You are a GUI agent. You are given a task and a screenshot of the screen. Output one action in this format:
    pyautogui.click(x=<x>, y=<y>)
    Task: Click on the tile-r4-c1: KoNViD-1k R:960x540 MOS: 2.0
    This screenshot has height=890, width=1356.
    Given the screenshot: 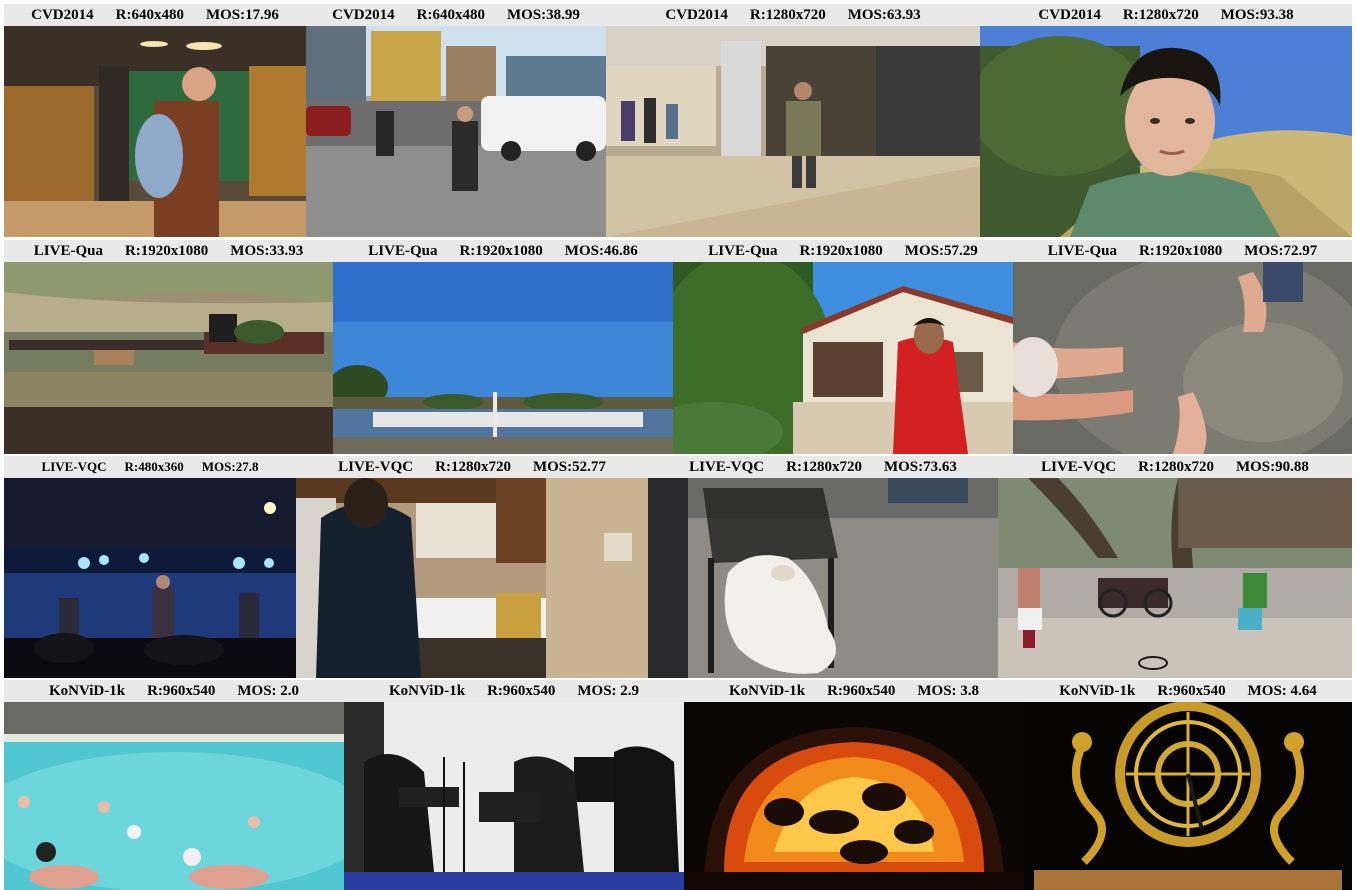 What is the action you would take?
    pyautogui.click(x=174, y=785)
    